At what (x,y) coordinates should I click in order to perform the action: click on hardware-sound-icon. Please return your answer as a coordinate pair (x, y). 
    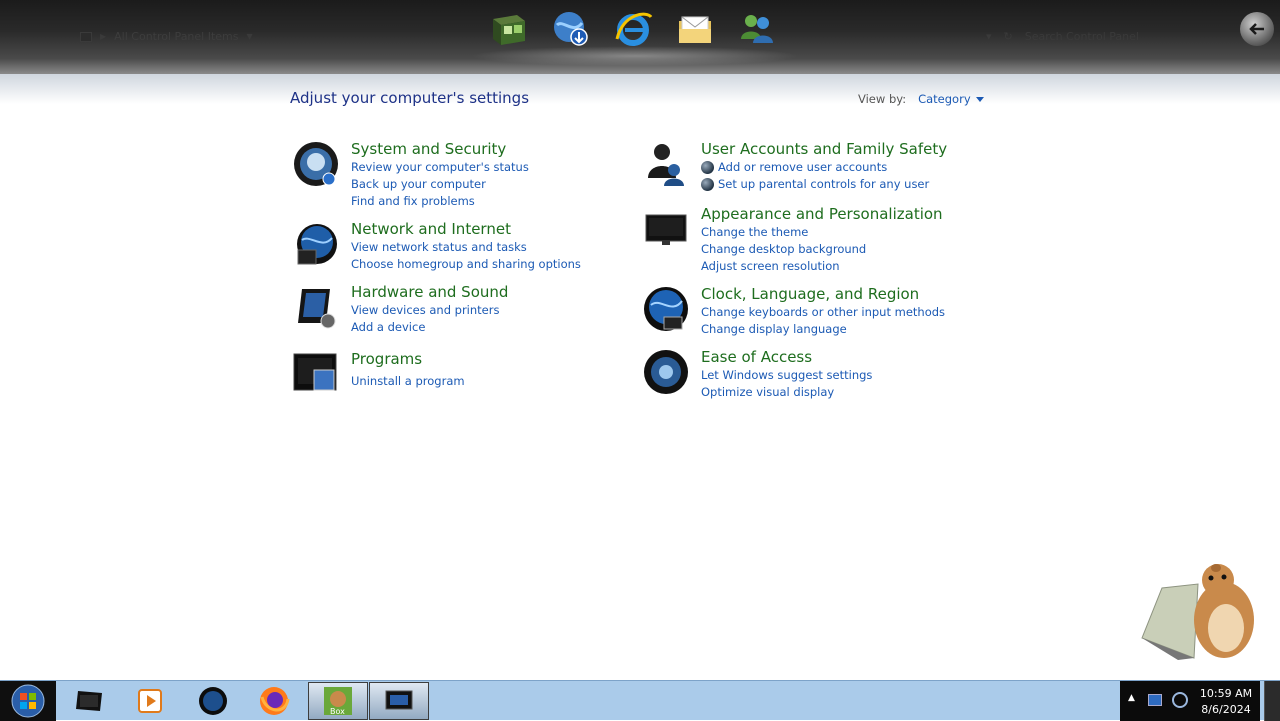
    Looking at the image, I should click on (316, 307).